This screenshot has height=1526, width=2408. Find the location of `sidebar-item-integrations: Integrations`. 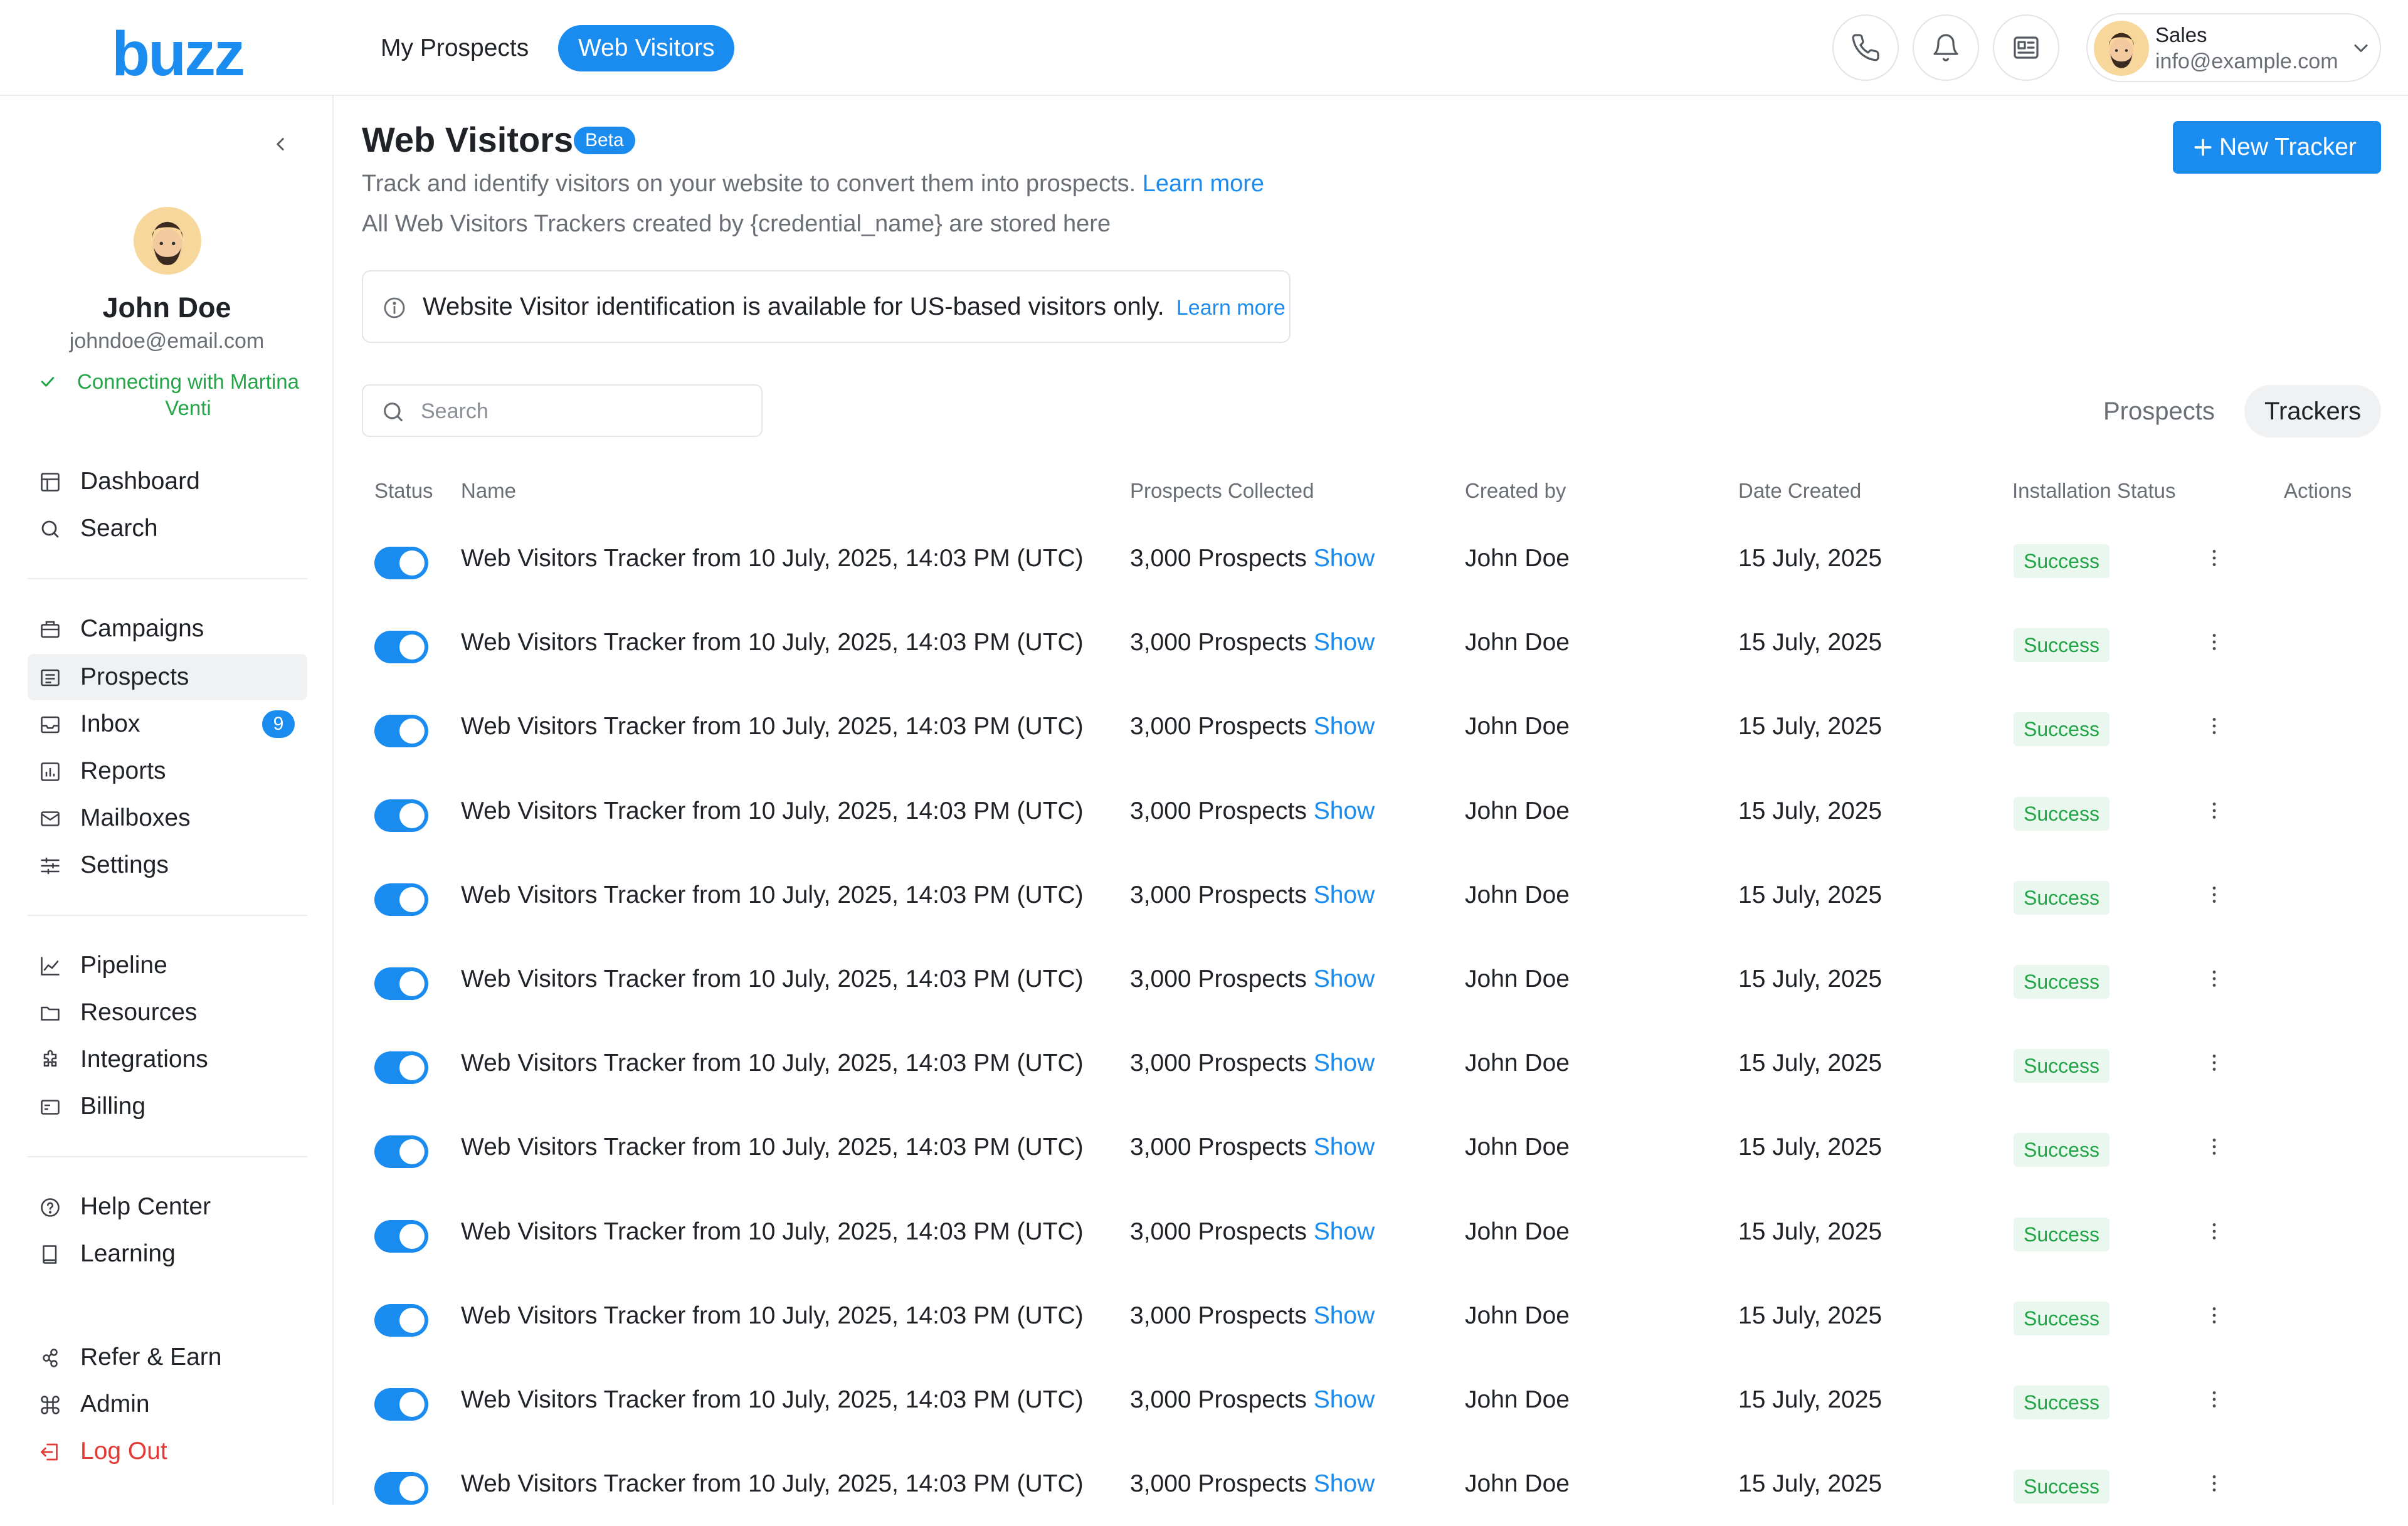

sidebar-item-integrations: Integrations is located at coordinates (167, 1059).